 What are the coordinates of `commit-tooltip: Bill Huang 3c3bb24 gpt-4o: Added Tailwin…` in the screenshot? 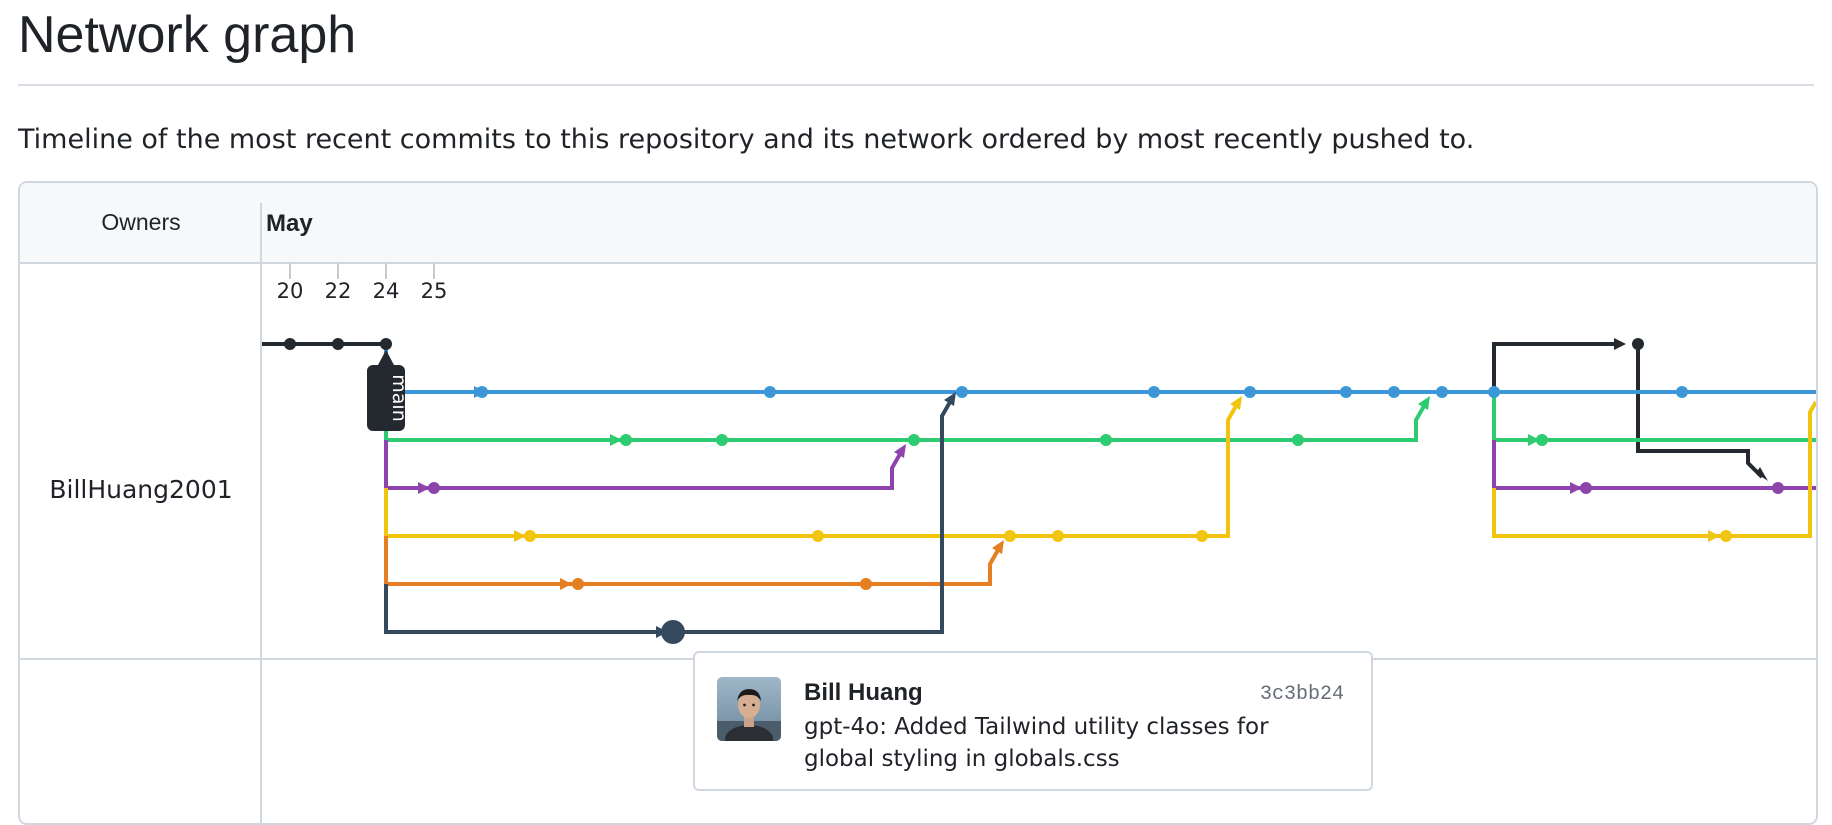 It's located at (1033, 721).